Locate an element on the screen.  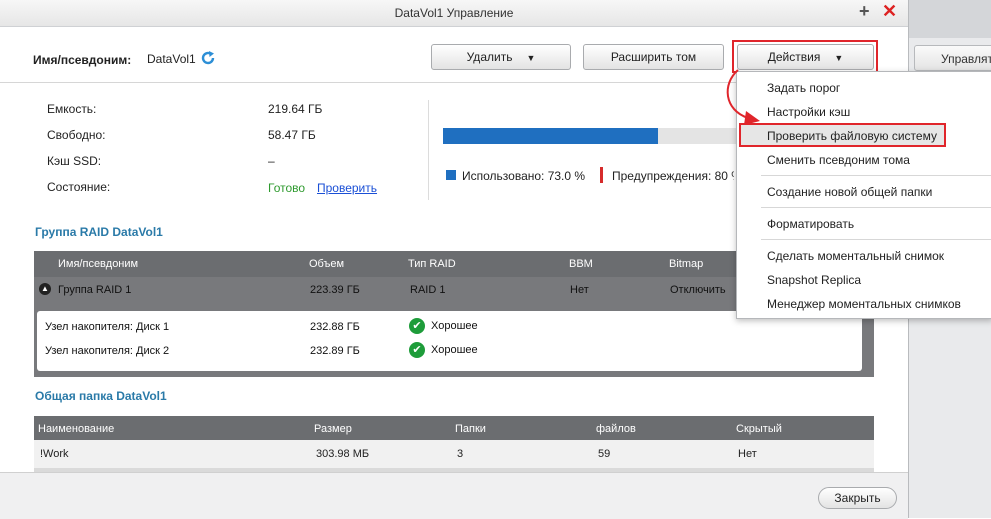
raid-col-bitmap: Bitmap is located at coordinates (686, 264).